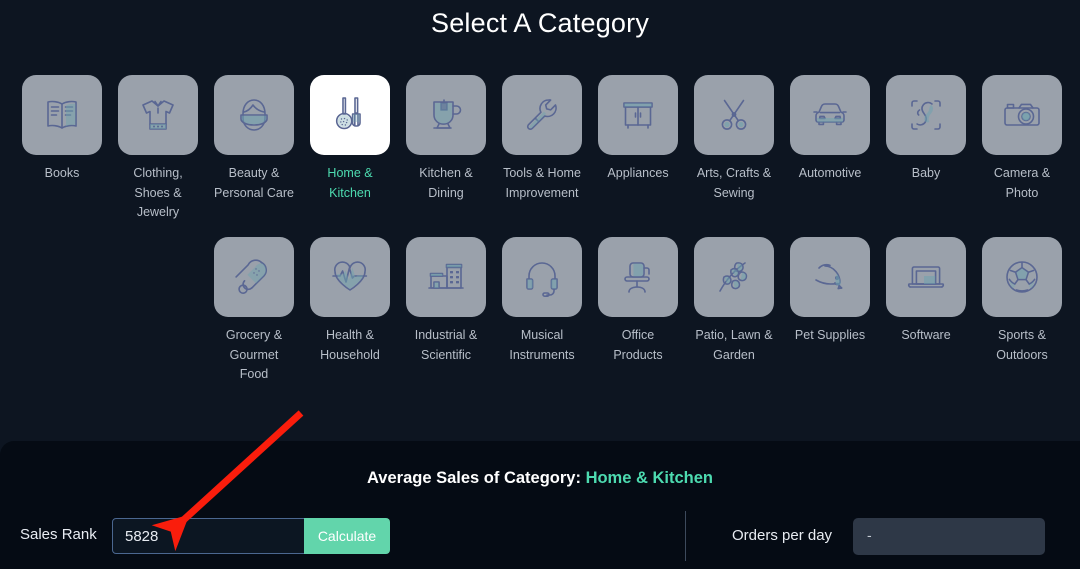 The height and width of the screenshot is (569, 1080). What do you see at coordinates (734, 277) in the screenshot?
I see `plant-branch-icon` at bounding box center [734, 277].